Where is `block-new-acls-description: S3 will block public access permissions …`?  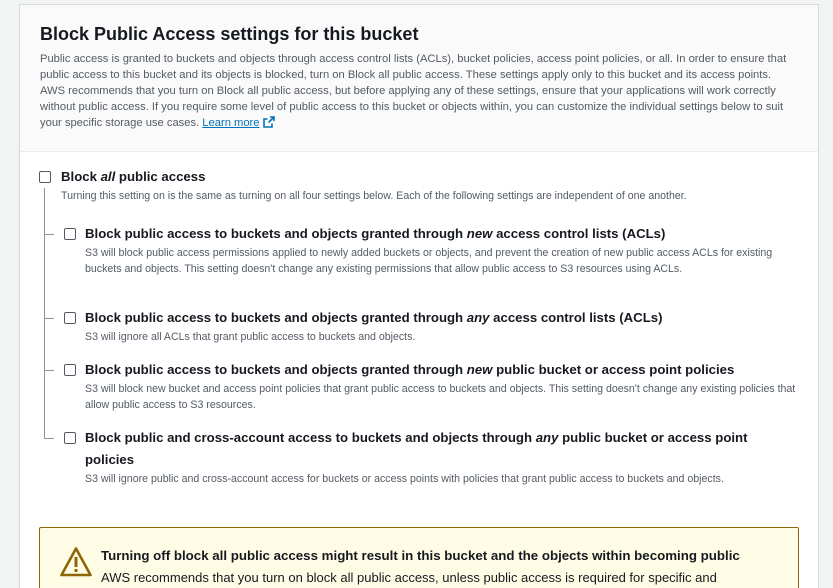 block-new-acls-description: S3 will block public access permissions … is located at coordinates (429, 261).